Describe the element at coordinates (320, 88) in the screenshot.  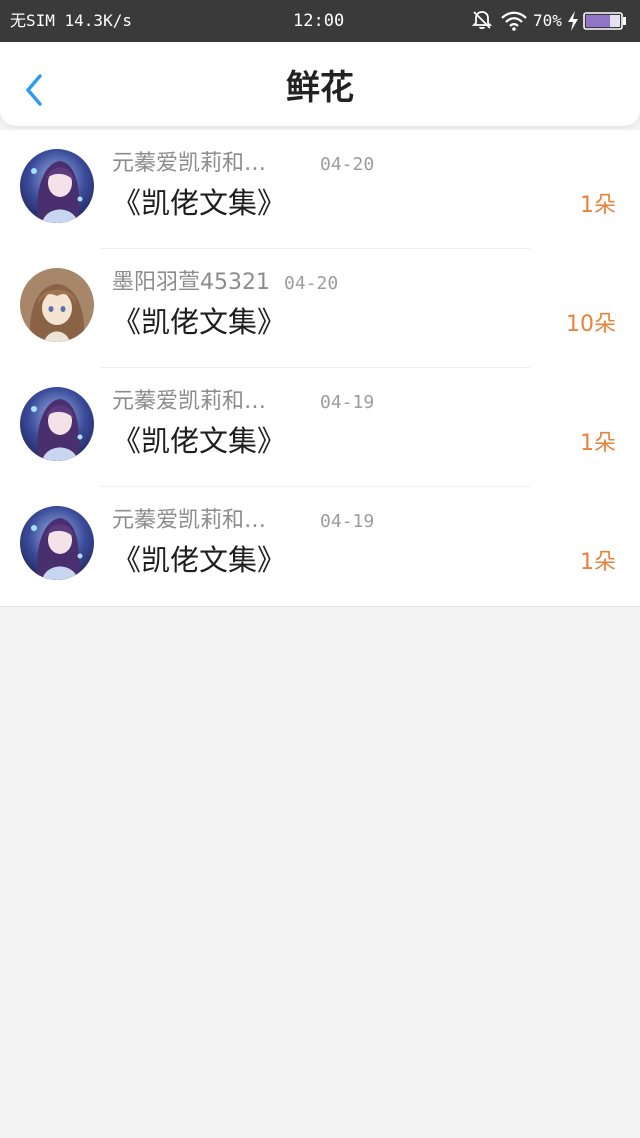
I see `page-title: 鲜花` at that location.